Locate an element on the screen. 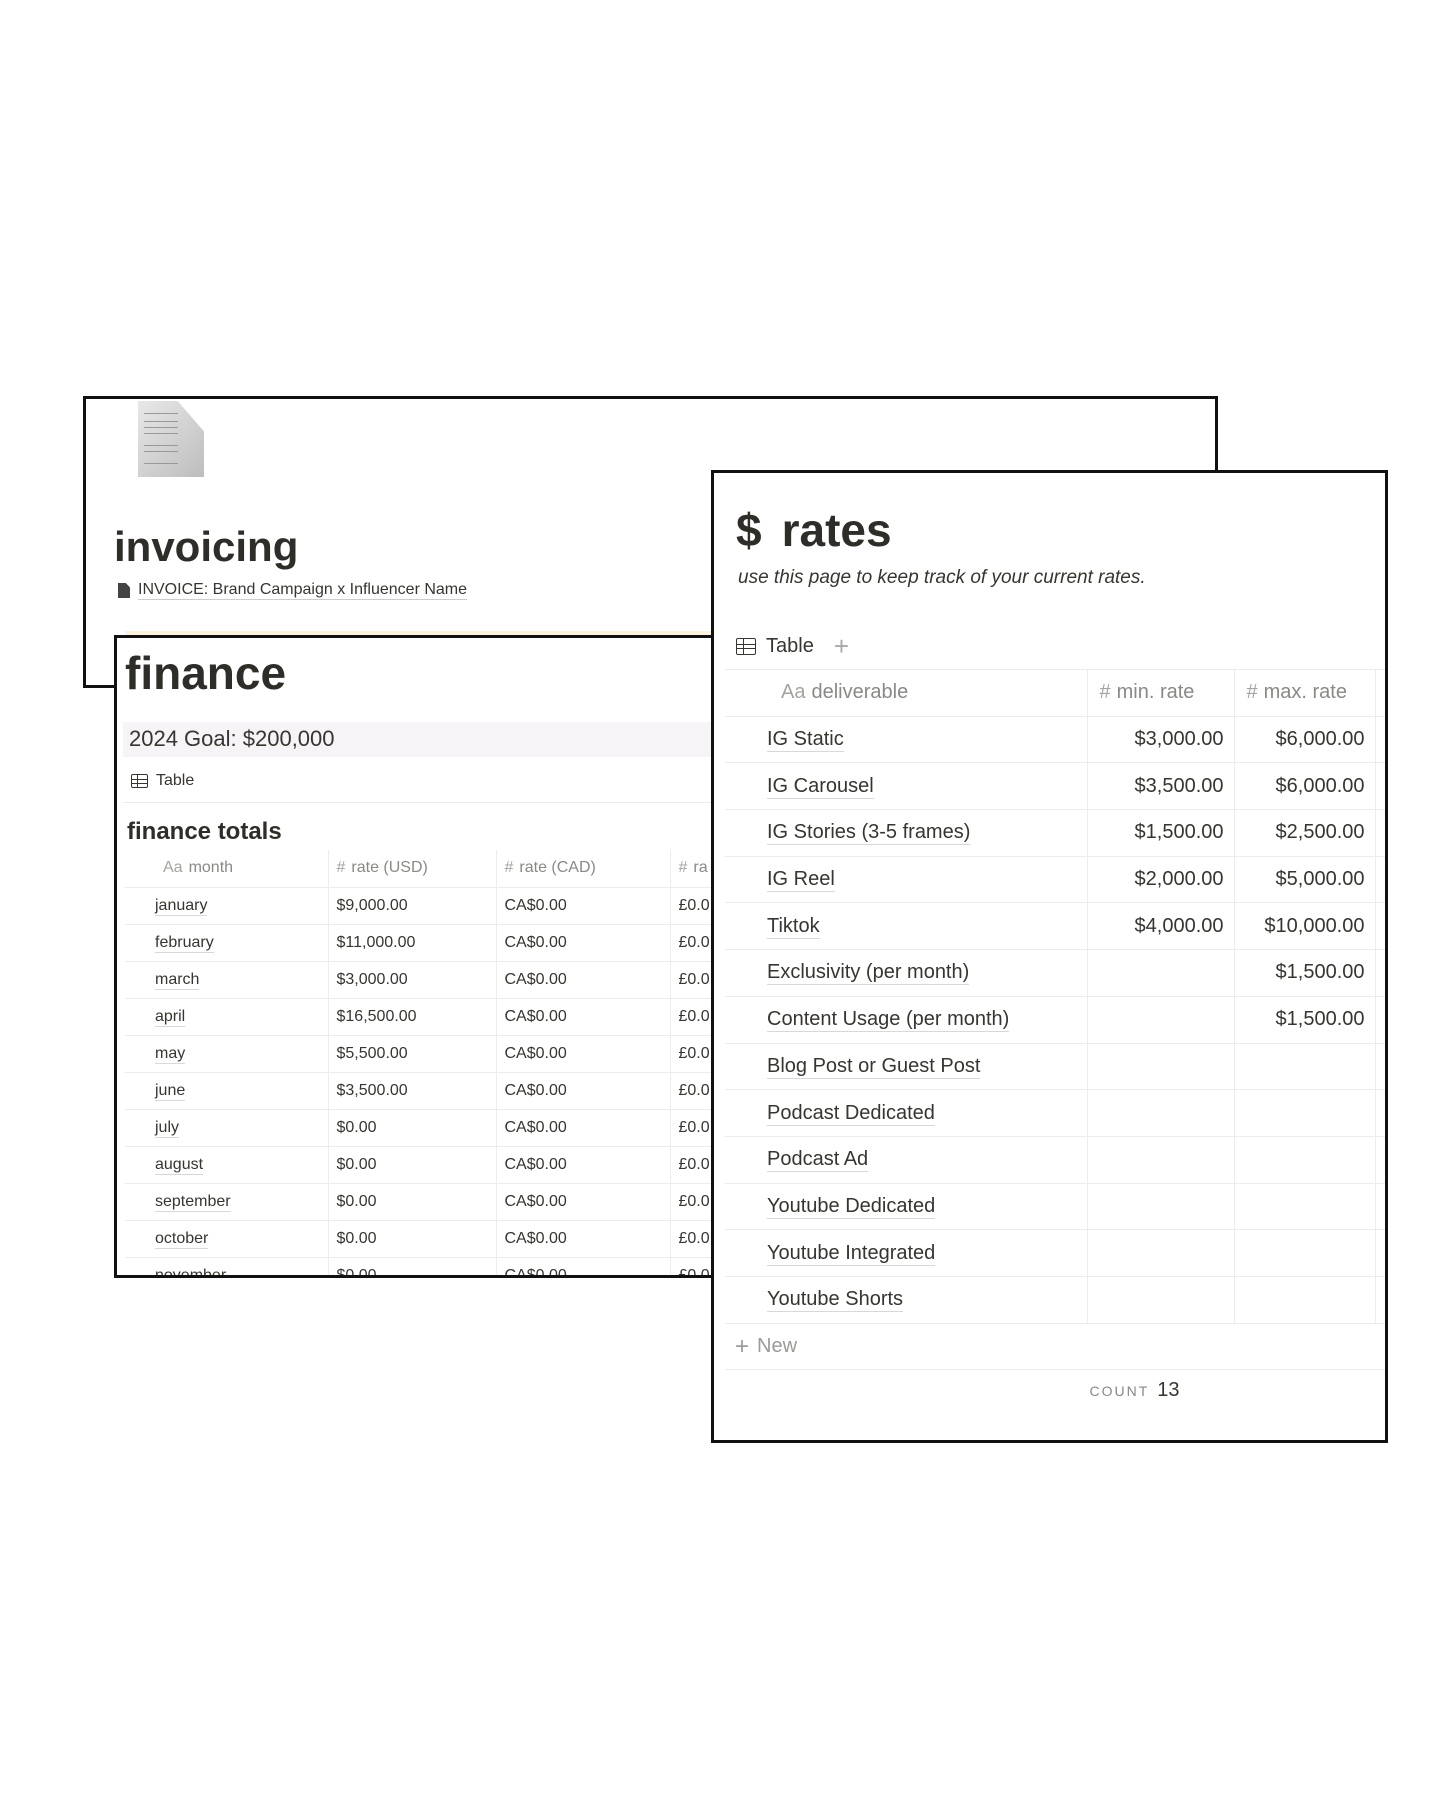  column-header-gbp: # ra is located at coordinates (690, 869).